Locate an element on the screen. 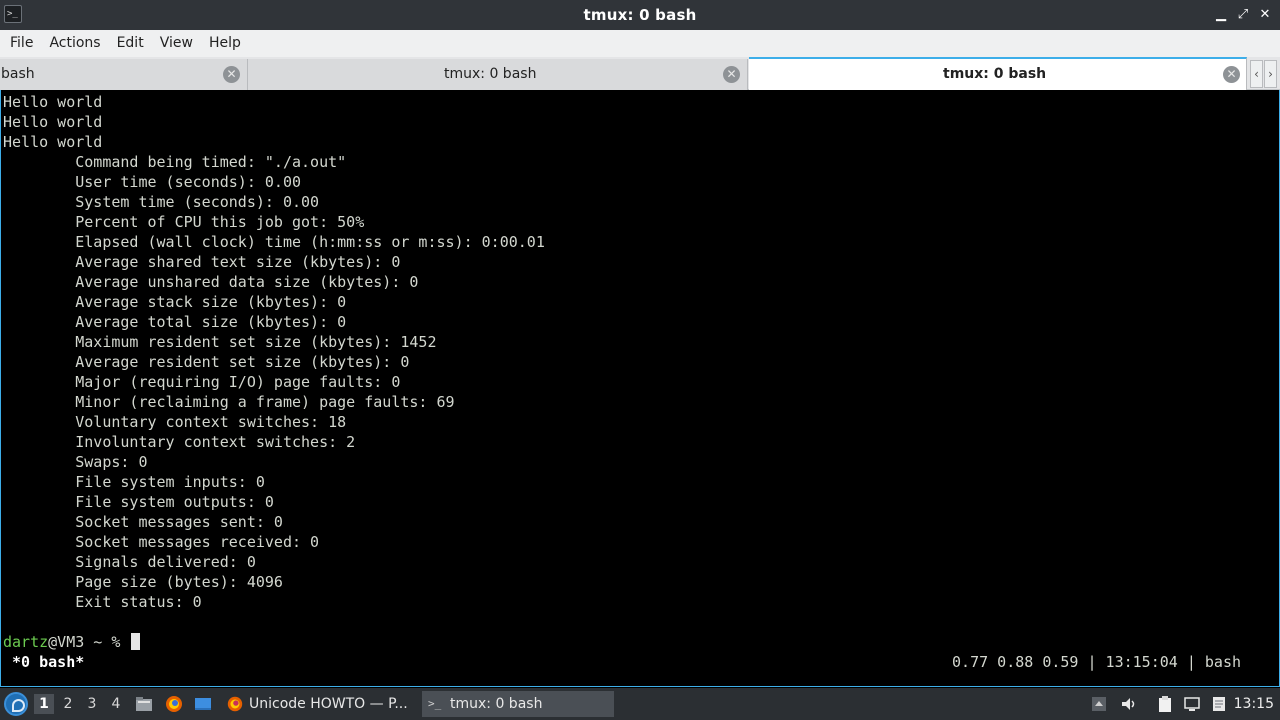 The width and height of the screenshot is (1280, 720). task-terminal: >_ tmux: 0 bash is located at coordinates (518, 704).